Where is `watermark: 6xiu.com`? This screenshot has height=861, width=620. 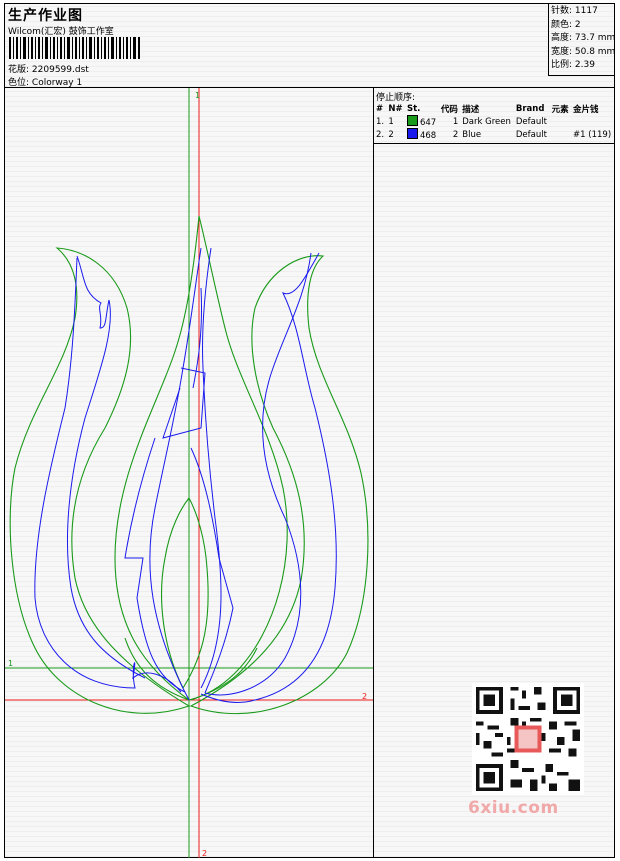
watermark: 6xiu.com is located at coordinates (513, 808).